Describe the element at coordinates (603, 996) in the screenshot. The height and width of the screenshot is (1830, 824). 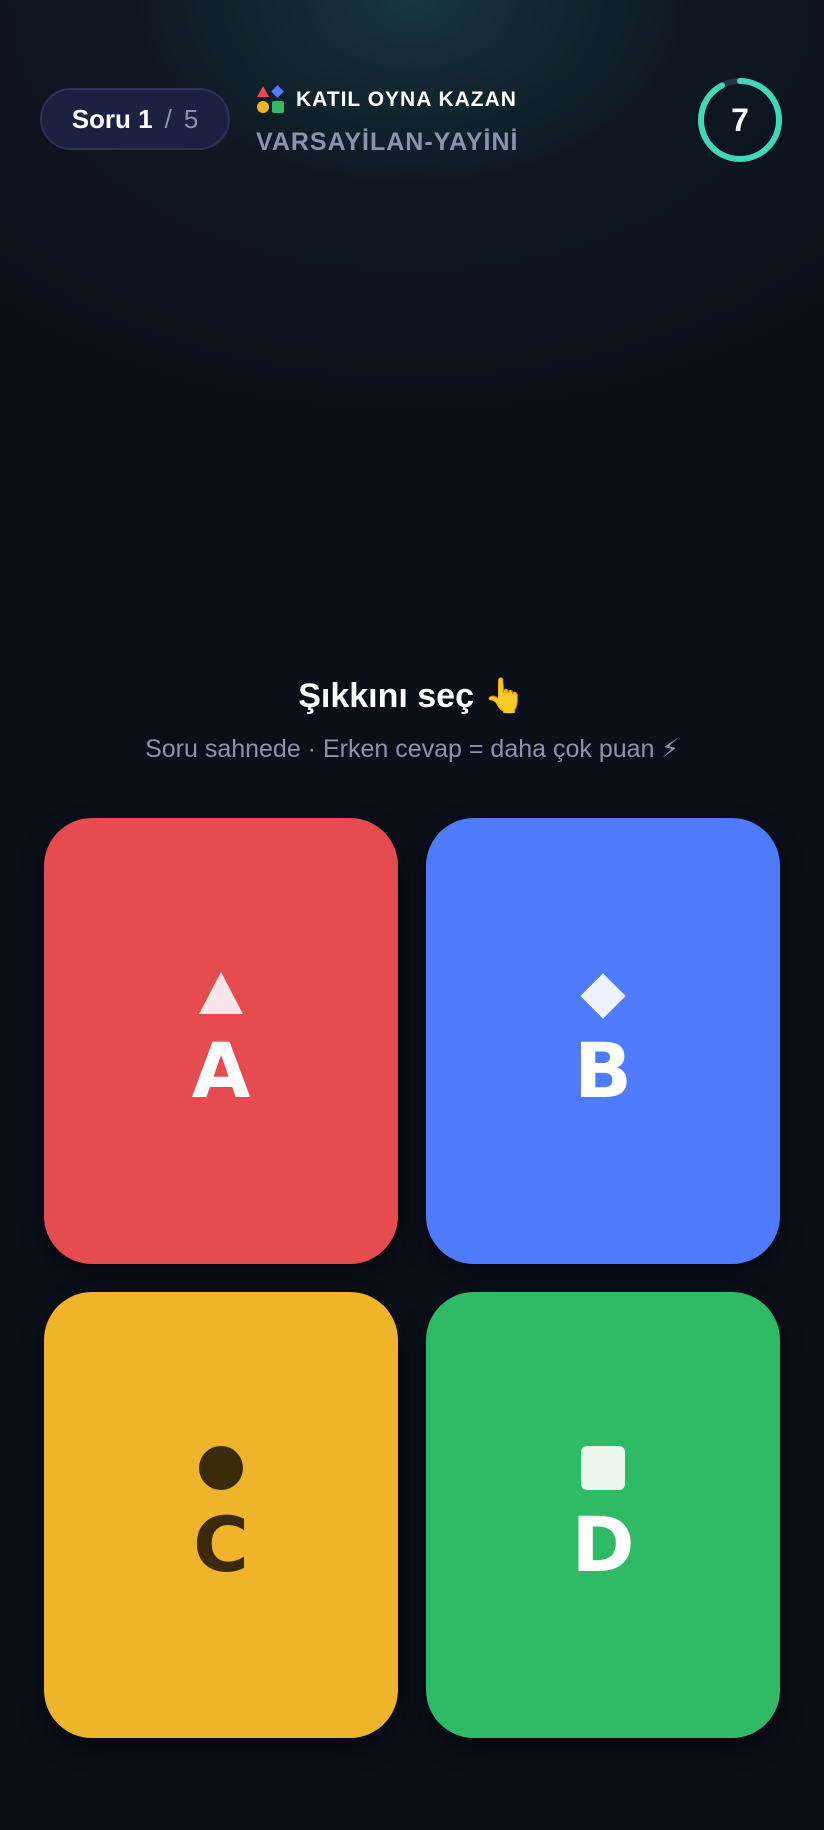
I see `diamond-icon` at that location.